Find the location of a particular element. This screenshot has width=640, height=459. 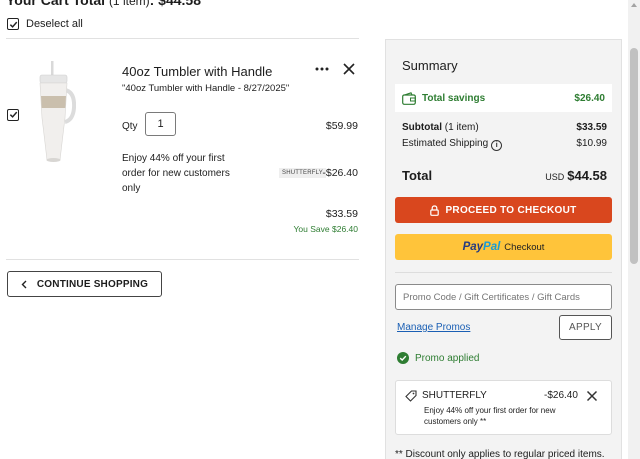

shipping-value: $10.99 is located at coordinates (591, 143).